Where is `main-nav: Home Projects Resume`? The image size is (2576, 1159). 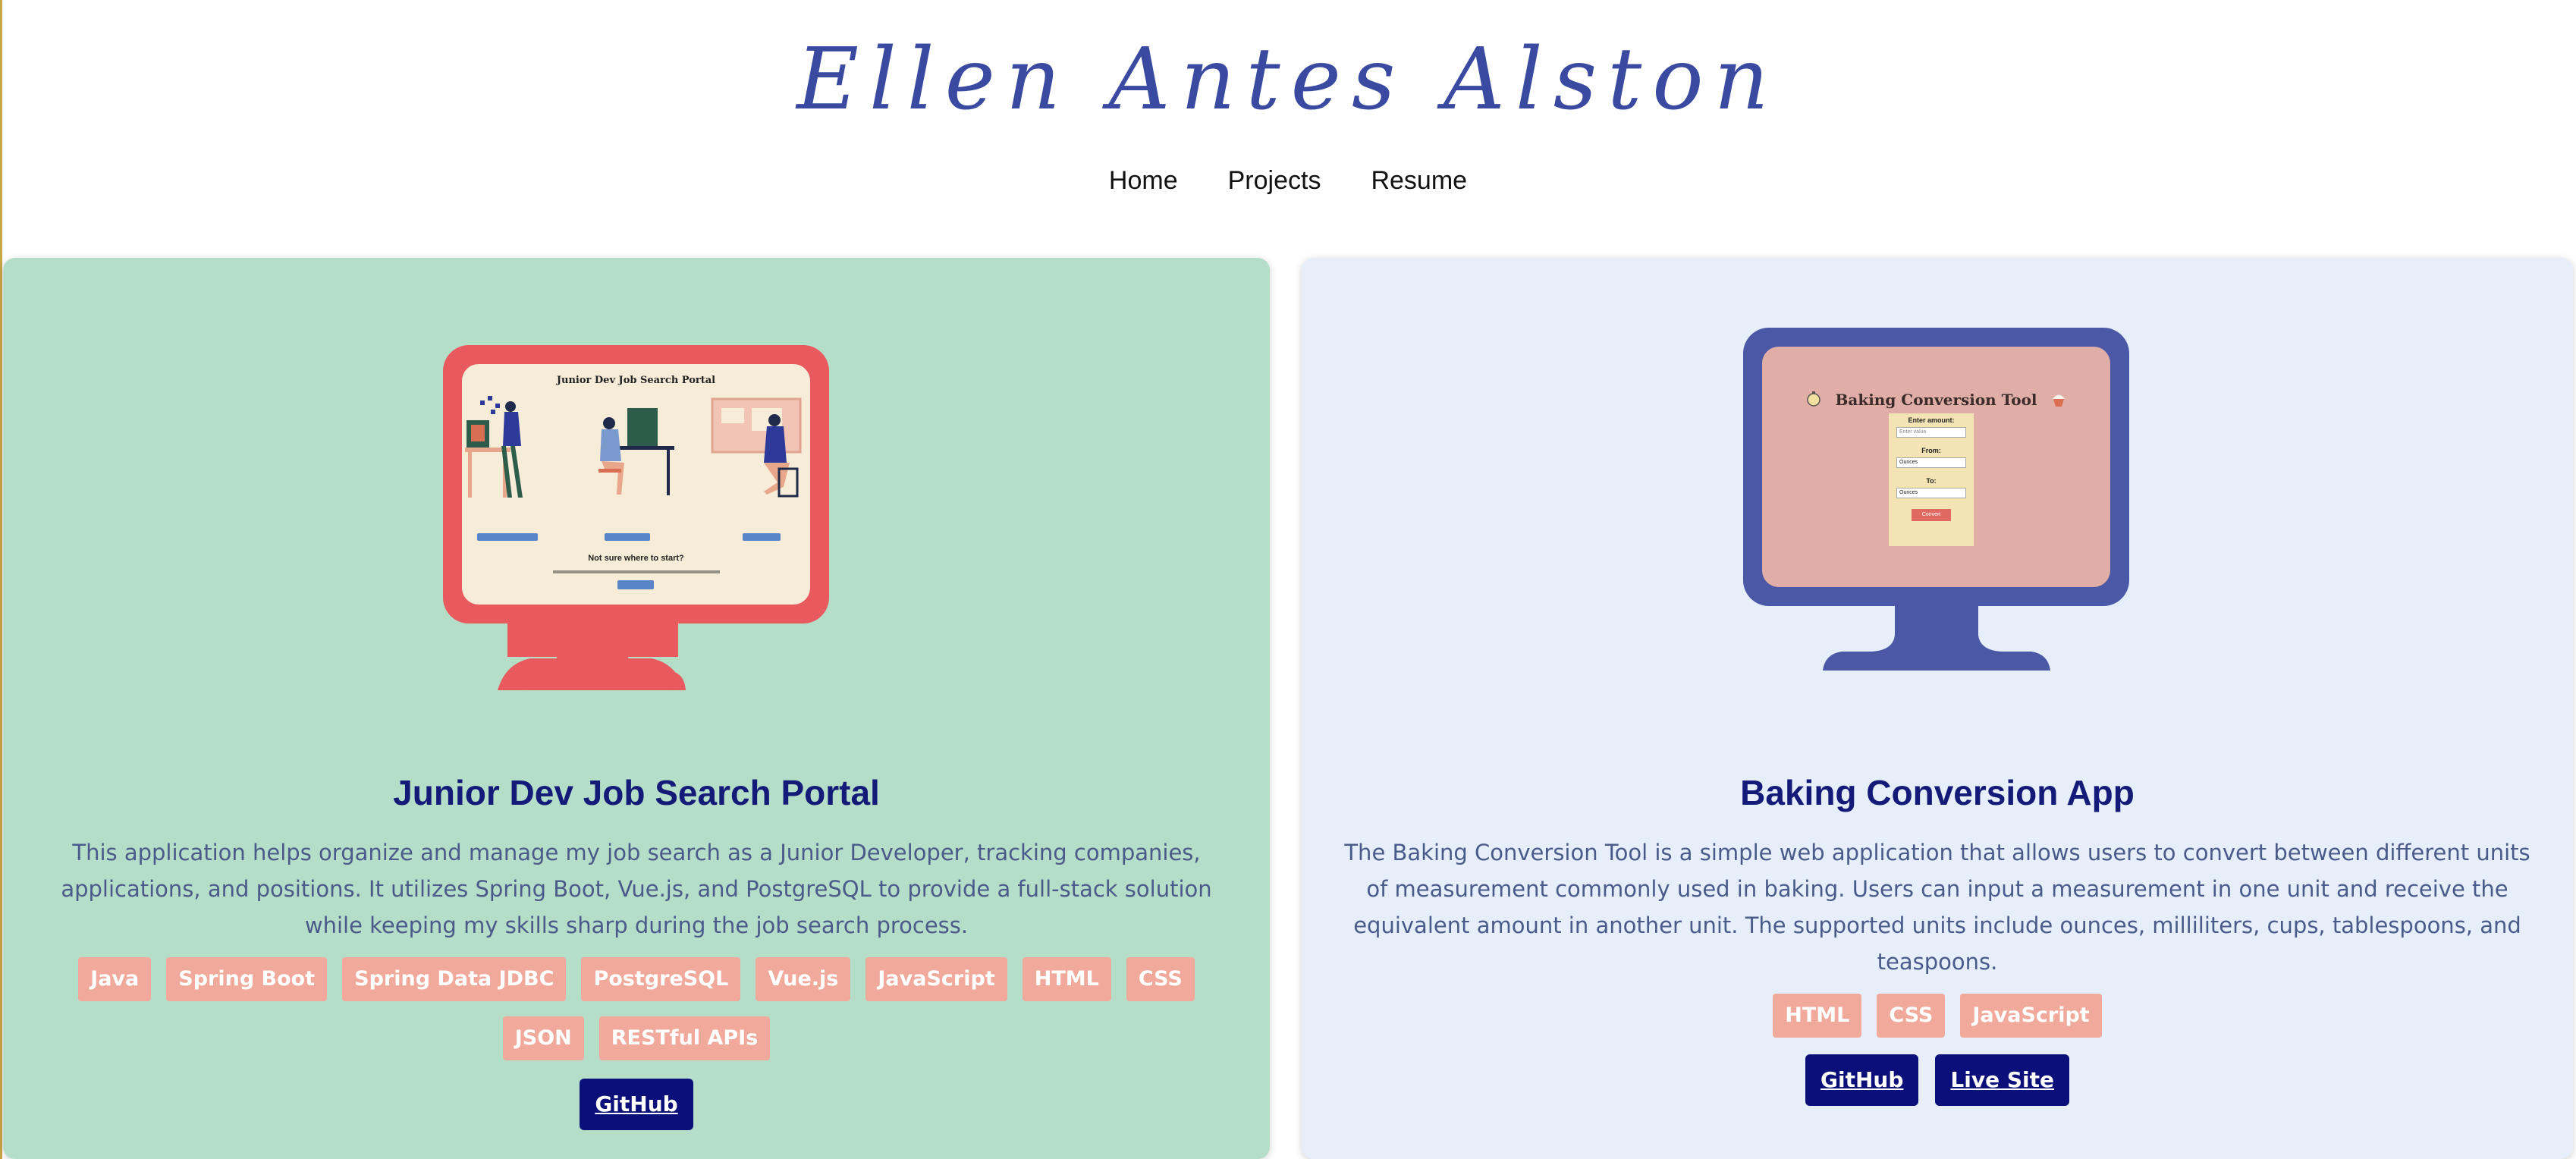 main-nav: Home Projects Resume is located at coordinates (1288, 181).